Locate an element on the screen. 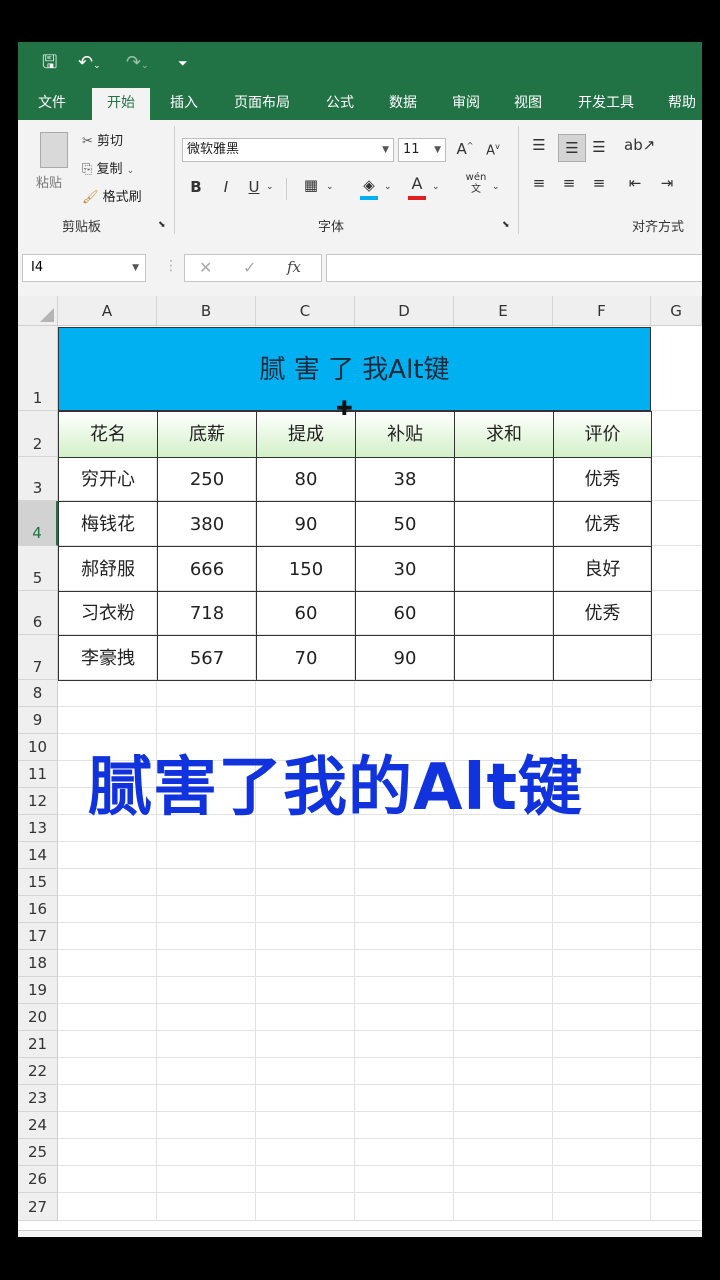 Image resolution: width=720 pixels, height=1280 pixels. header-cell: 补贴 is located at coordinates (405, 434).